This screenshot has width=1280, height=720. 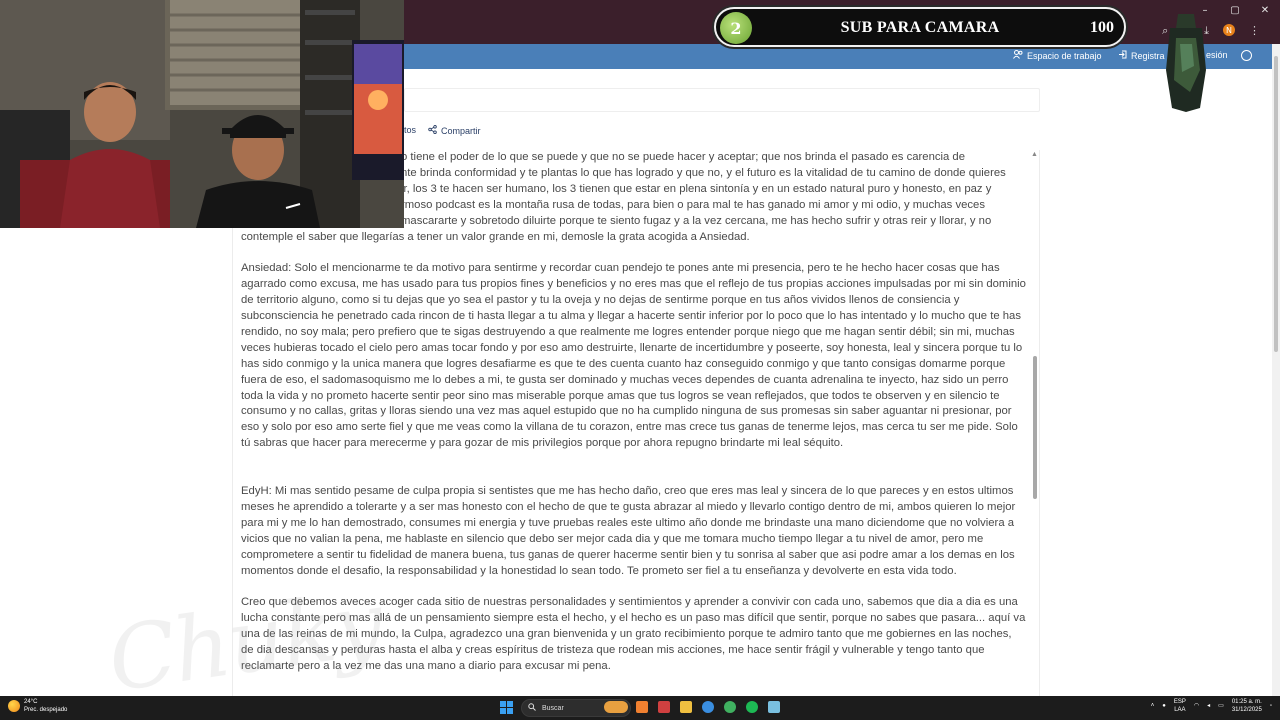 I want to click on sub-goal-target: 100, so click(x=1102, y=27).